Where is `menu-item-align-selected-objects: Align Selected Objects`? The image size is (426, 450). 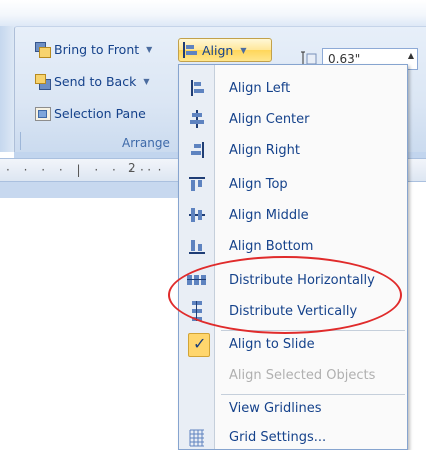
menu-item-align-selected-objects: Align Selected Objects is located at coordinates (294, 375).